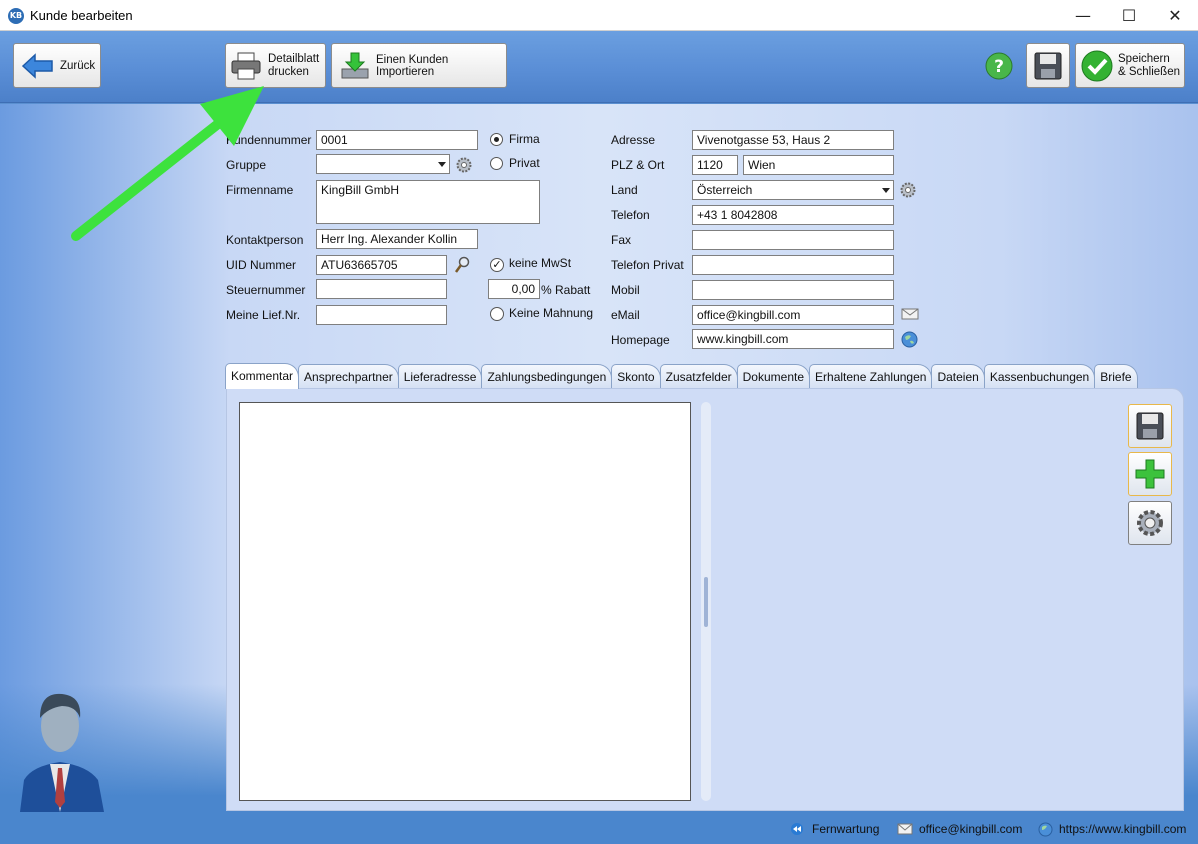 The image size is (1198, 844). Describe the element at coordinates (78, 65) in the screenshot. I see `back-label: Zurück` at that location.